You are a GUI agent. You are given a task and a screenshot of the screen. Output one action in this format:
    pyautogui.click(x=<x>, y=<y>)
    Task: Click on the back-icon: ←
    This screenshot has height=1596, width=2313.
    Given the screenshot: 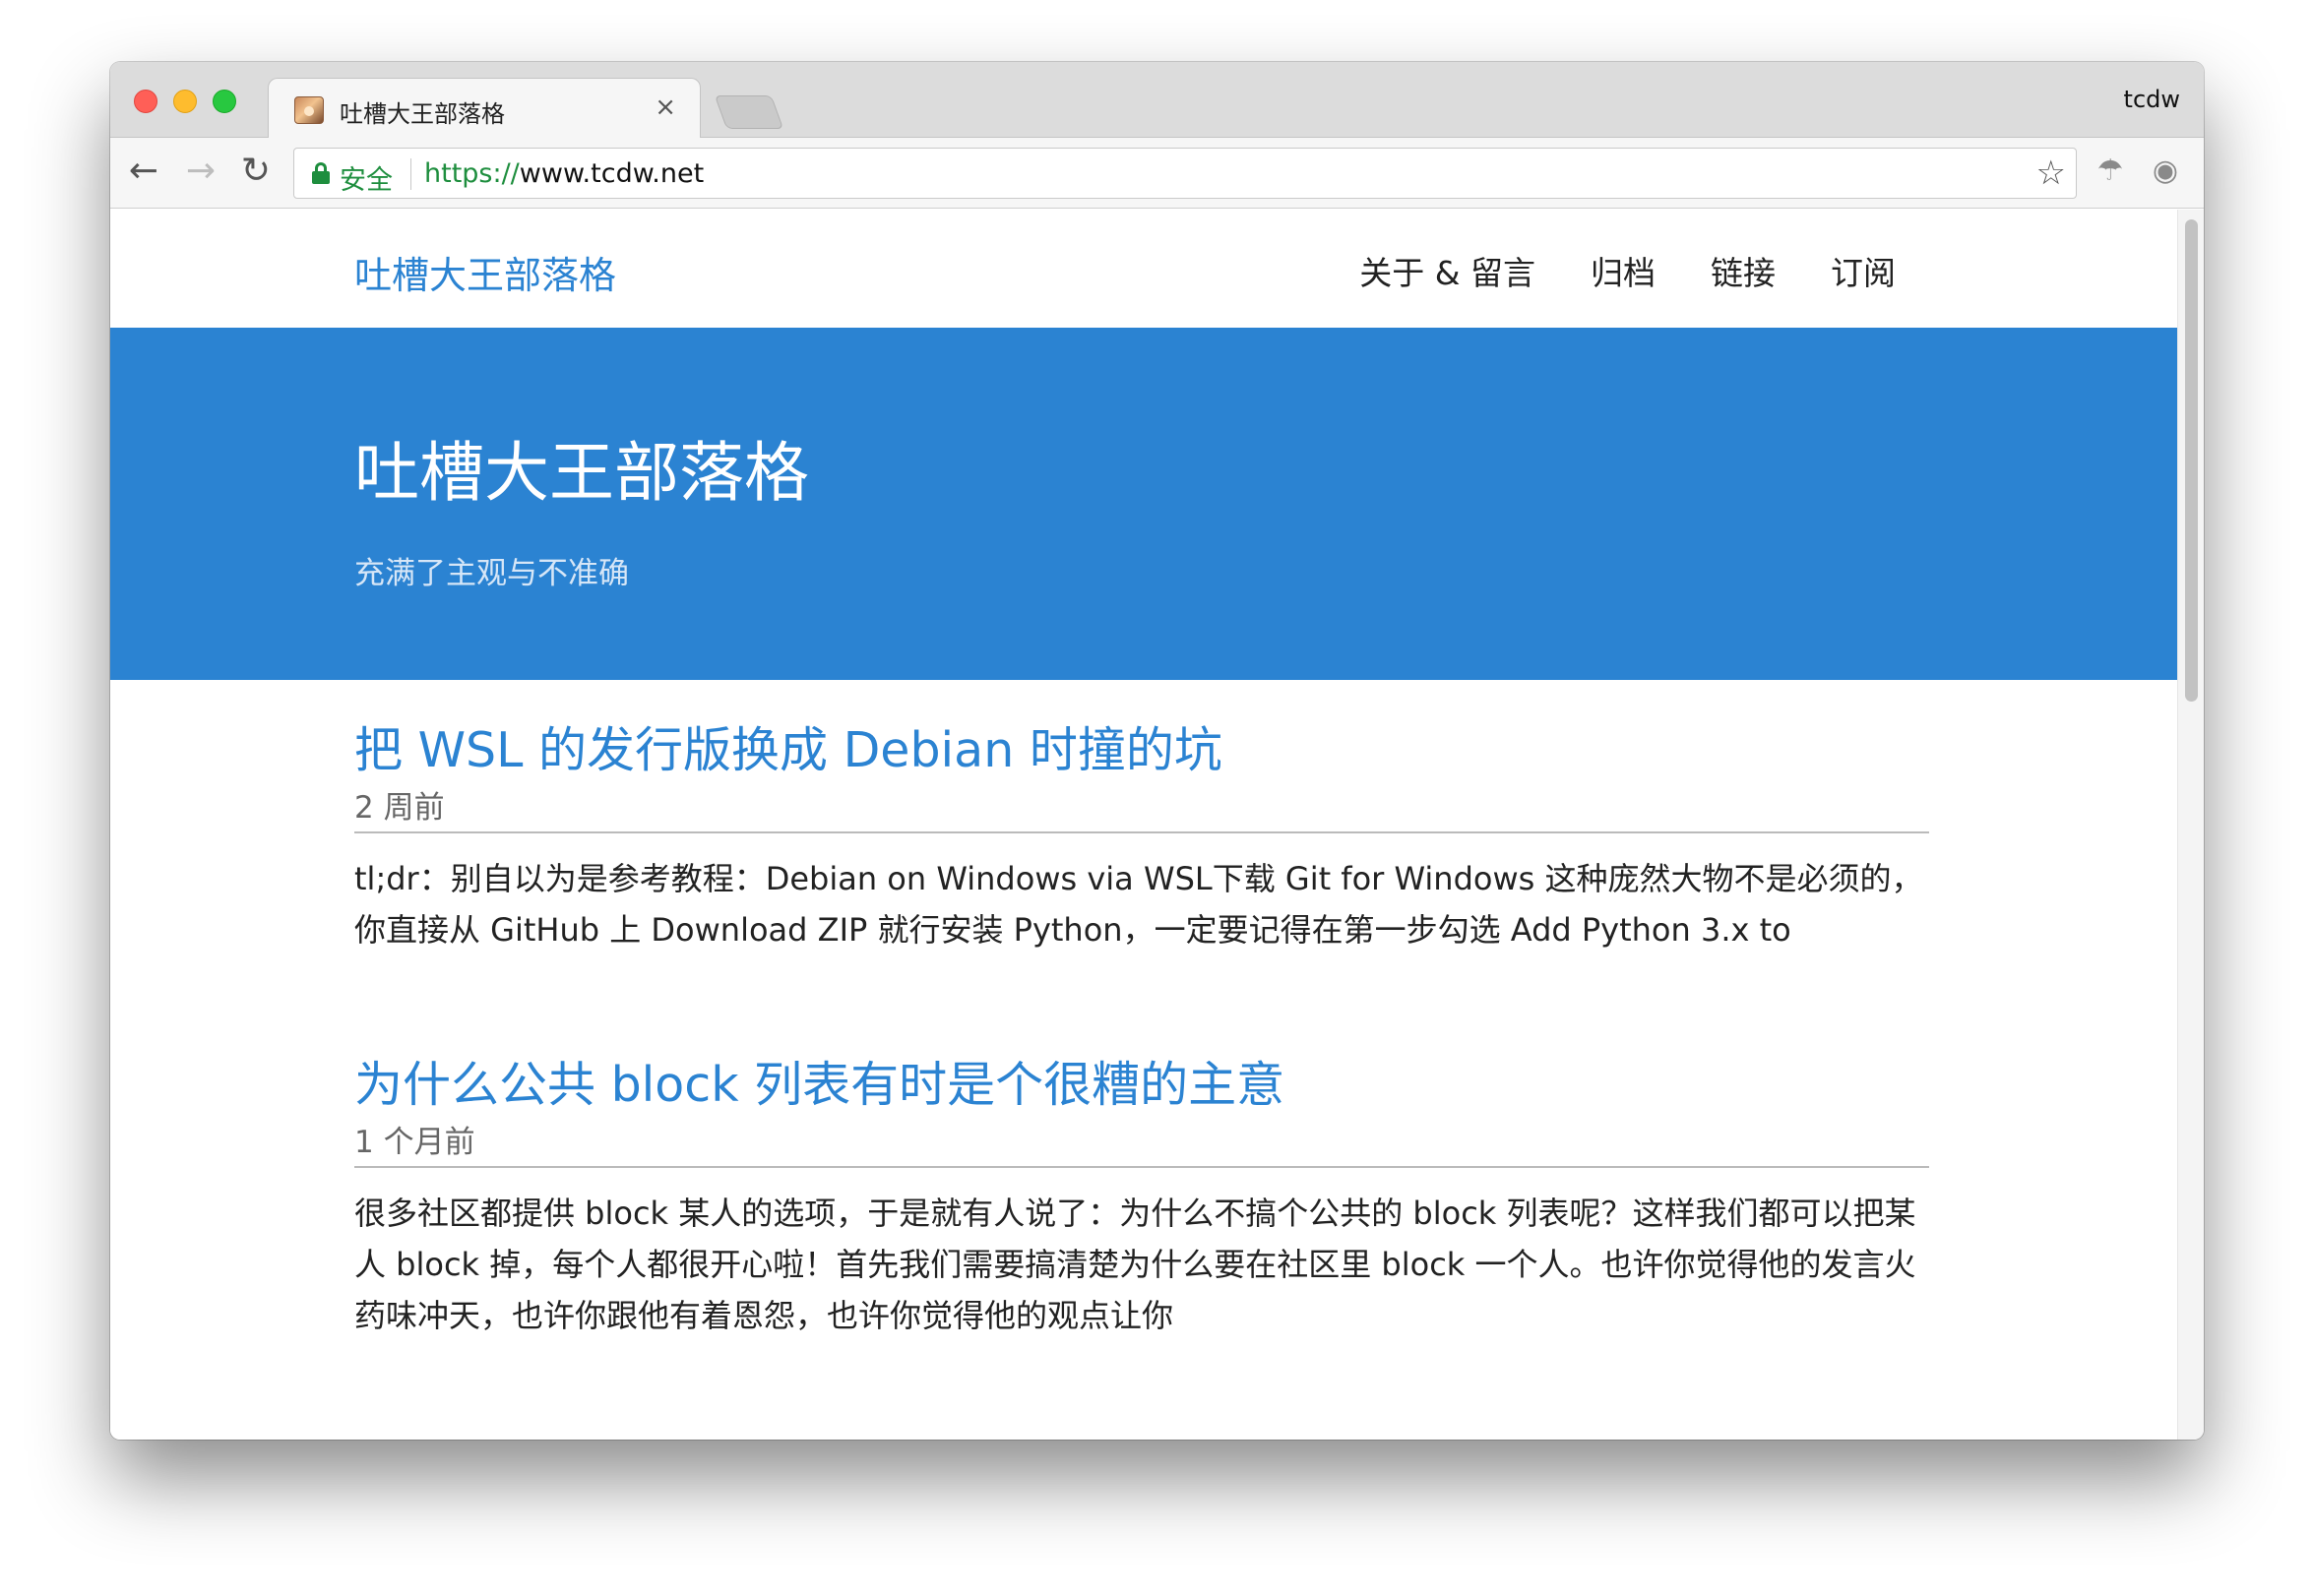 What is the action you would take?
    pyautogui.click(x=143, y=171)
    